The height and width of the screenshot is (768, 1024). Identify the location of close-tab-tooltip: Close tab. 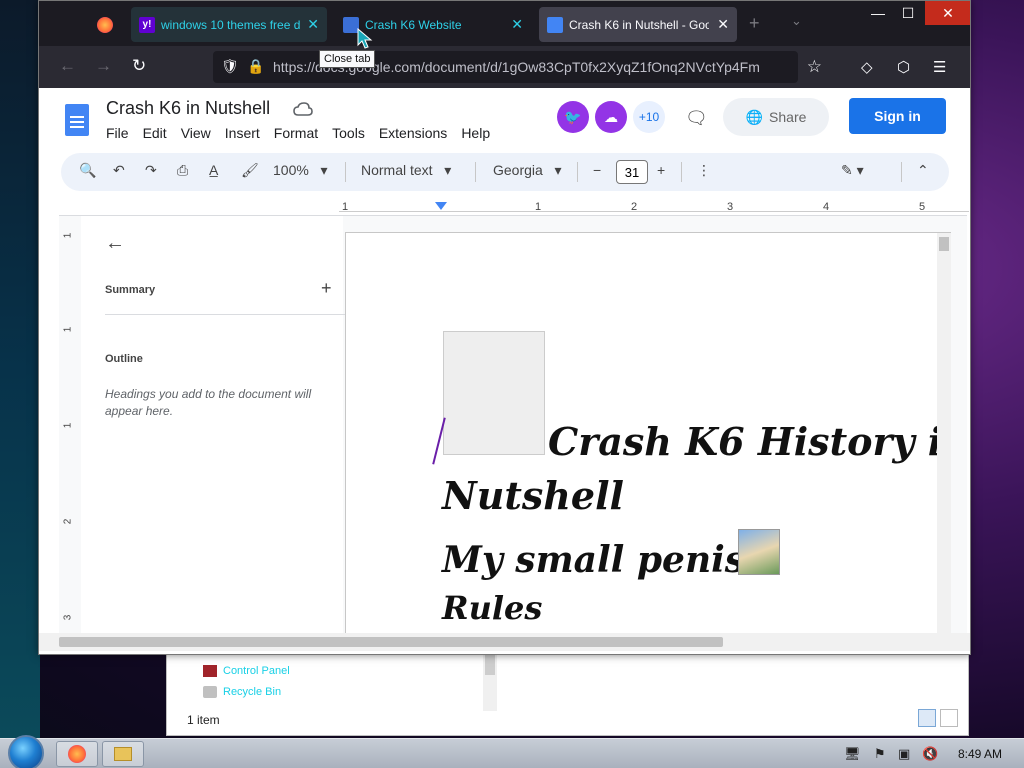
(347, 59).